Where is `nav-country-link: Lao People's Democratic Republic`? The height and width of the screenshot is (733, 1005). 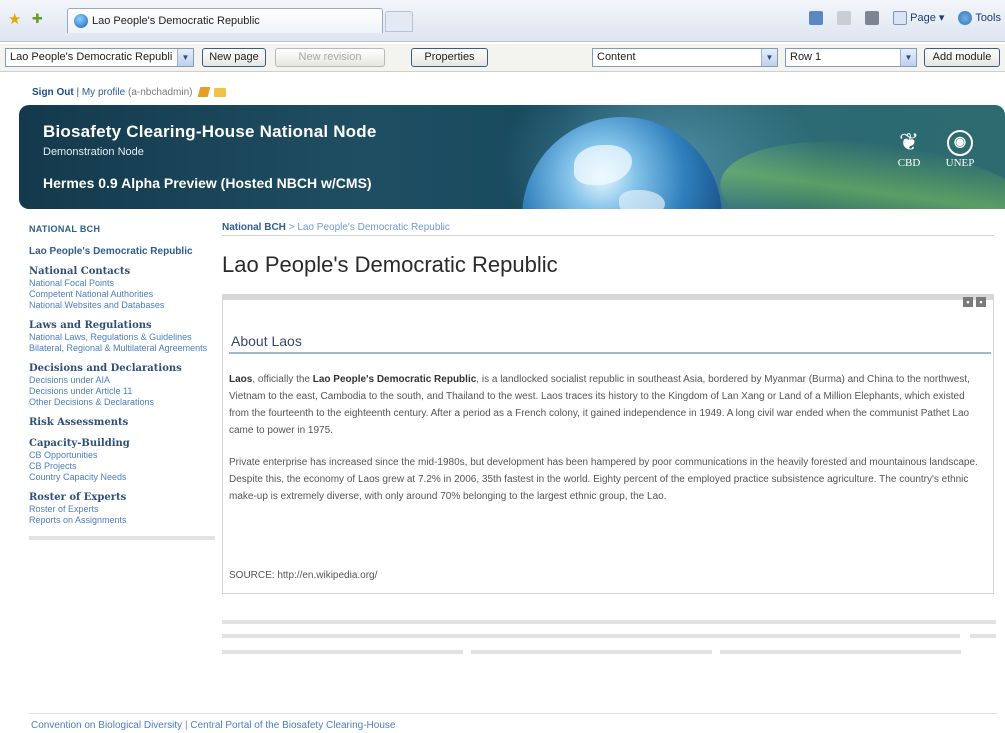
nav-country-link: Lao People's Democratic Republic is located at coordinates (124, 251).